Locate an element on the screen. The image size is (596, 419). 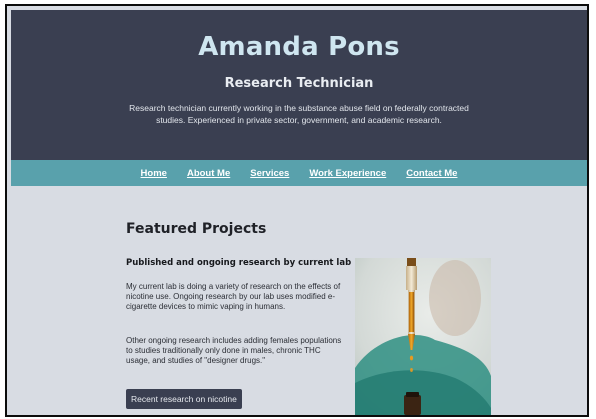
nav-home: Home is located at coordinates (154, 173).